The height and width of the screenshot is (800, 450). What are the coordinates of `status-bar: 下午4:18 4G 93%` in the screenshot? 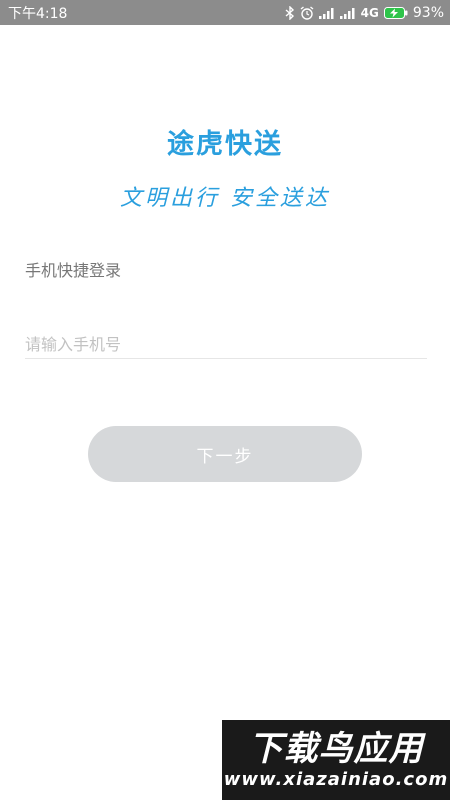 It's located at (225, 12).